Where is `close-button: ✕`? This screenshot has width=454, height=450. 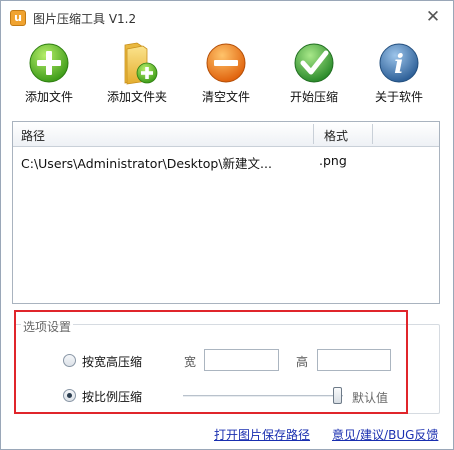 close-button: ✕ is located at coordinates (433, 17).